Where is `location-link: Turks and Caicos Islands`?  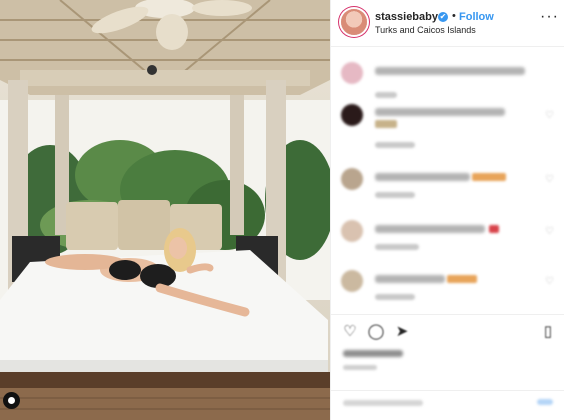 location-link: Turks and Caicos Islands is located at coordinates (425, 30).